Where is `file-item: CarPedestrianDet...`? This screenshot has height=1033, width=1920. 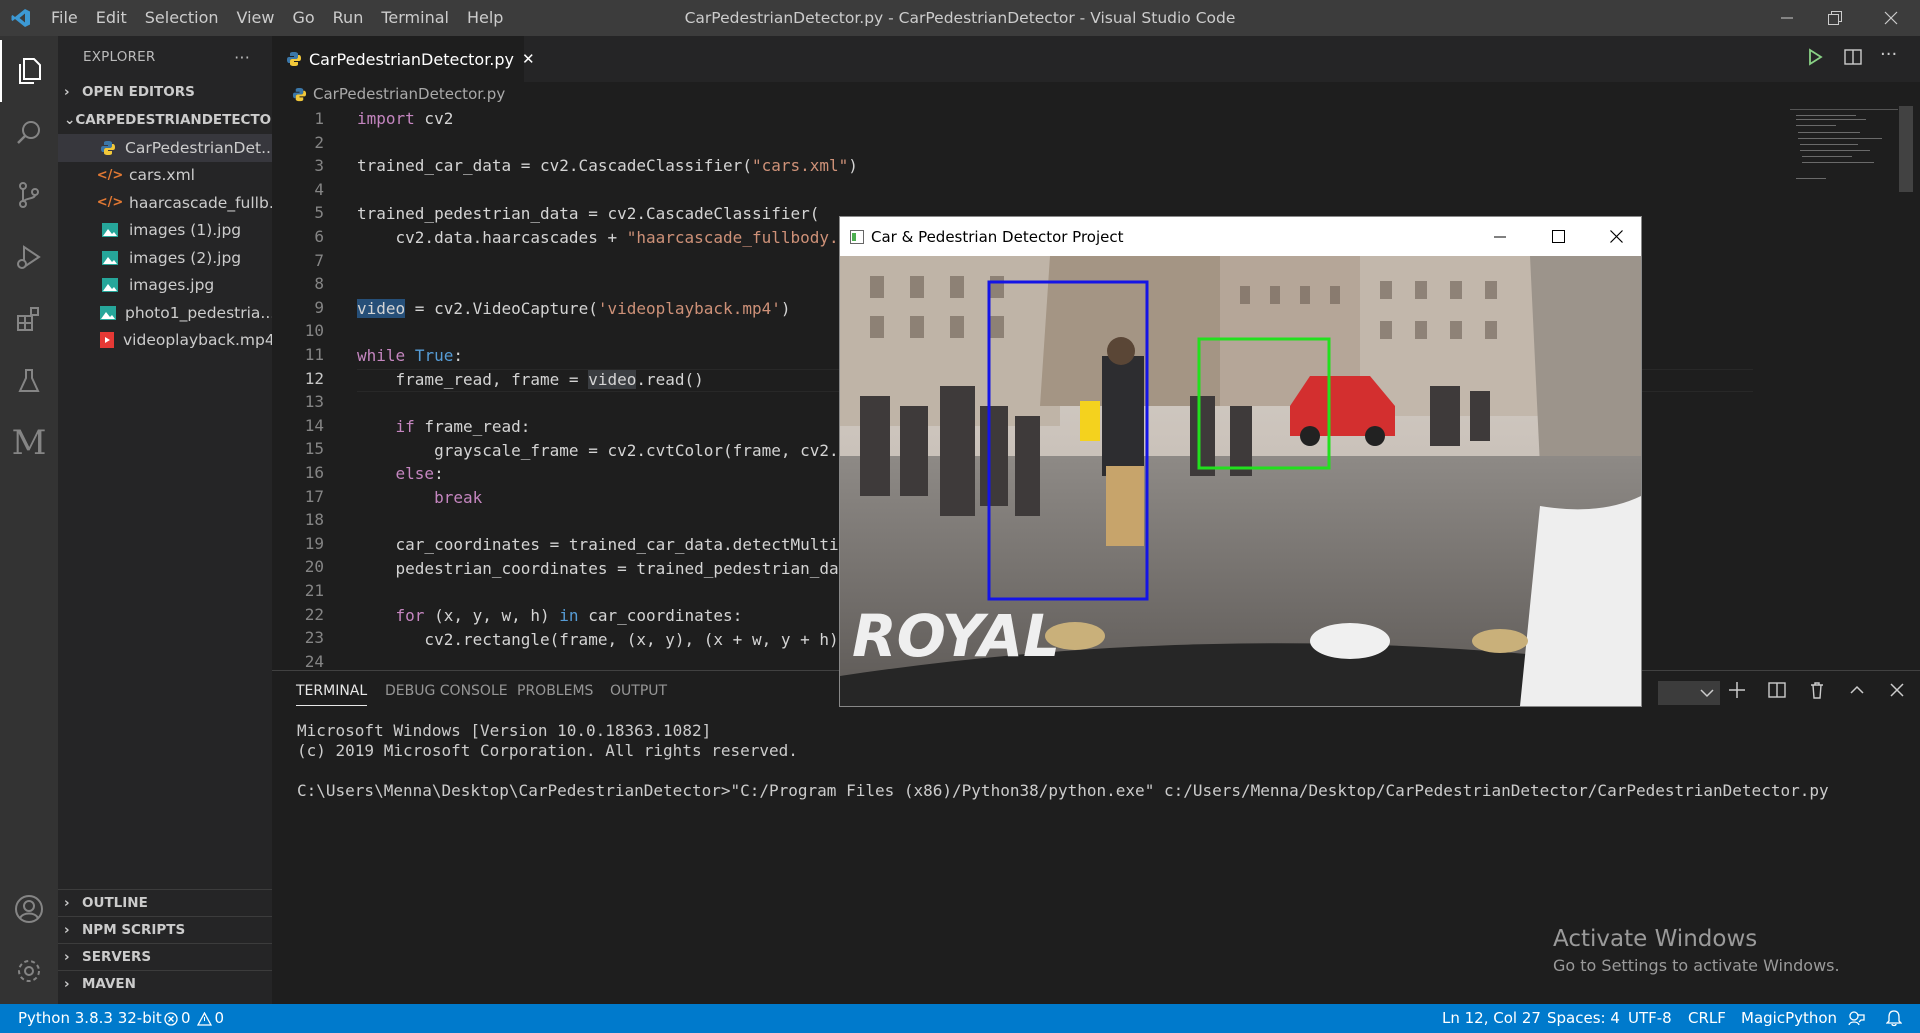 file-item: CarPedestrianDet... is located at coordinates (165, 148).